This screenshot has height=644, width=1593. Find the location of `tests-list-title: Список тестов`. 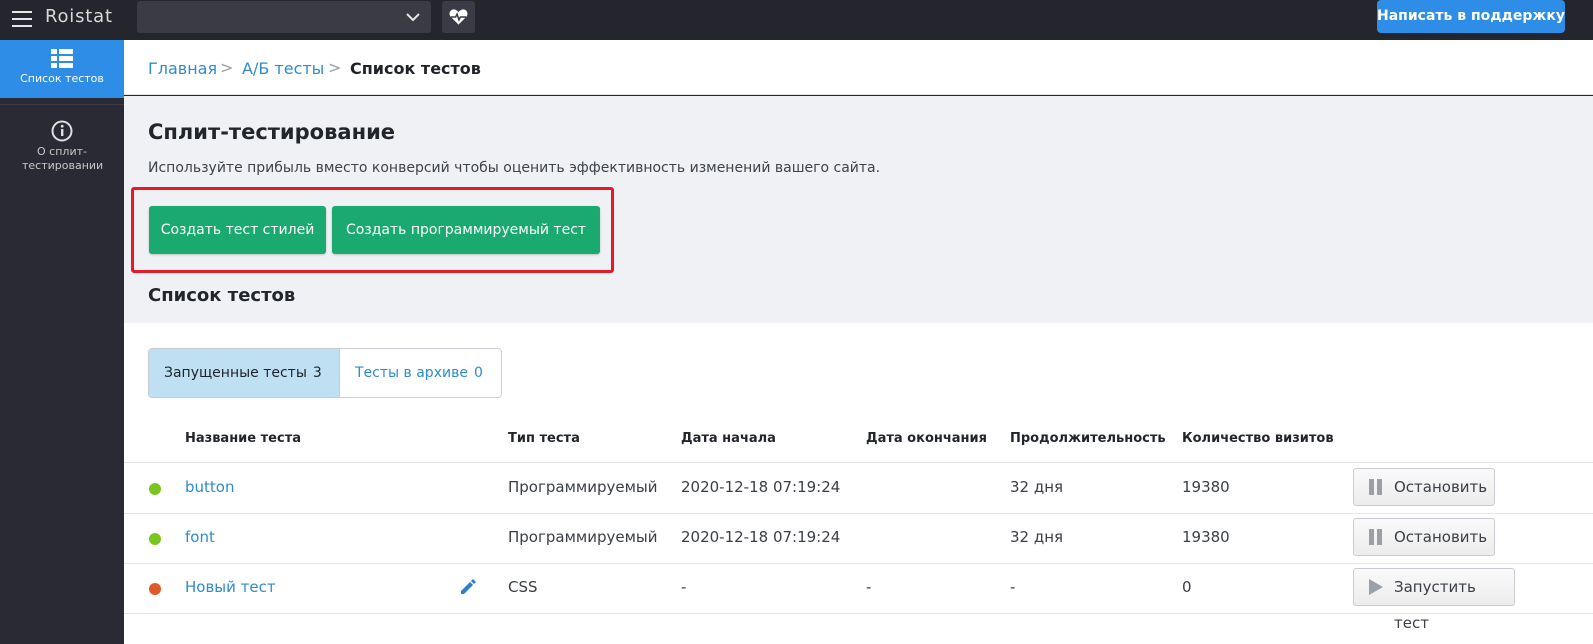

tests-list-title: Список тестов is located at coordinates (222, 295).